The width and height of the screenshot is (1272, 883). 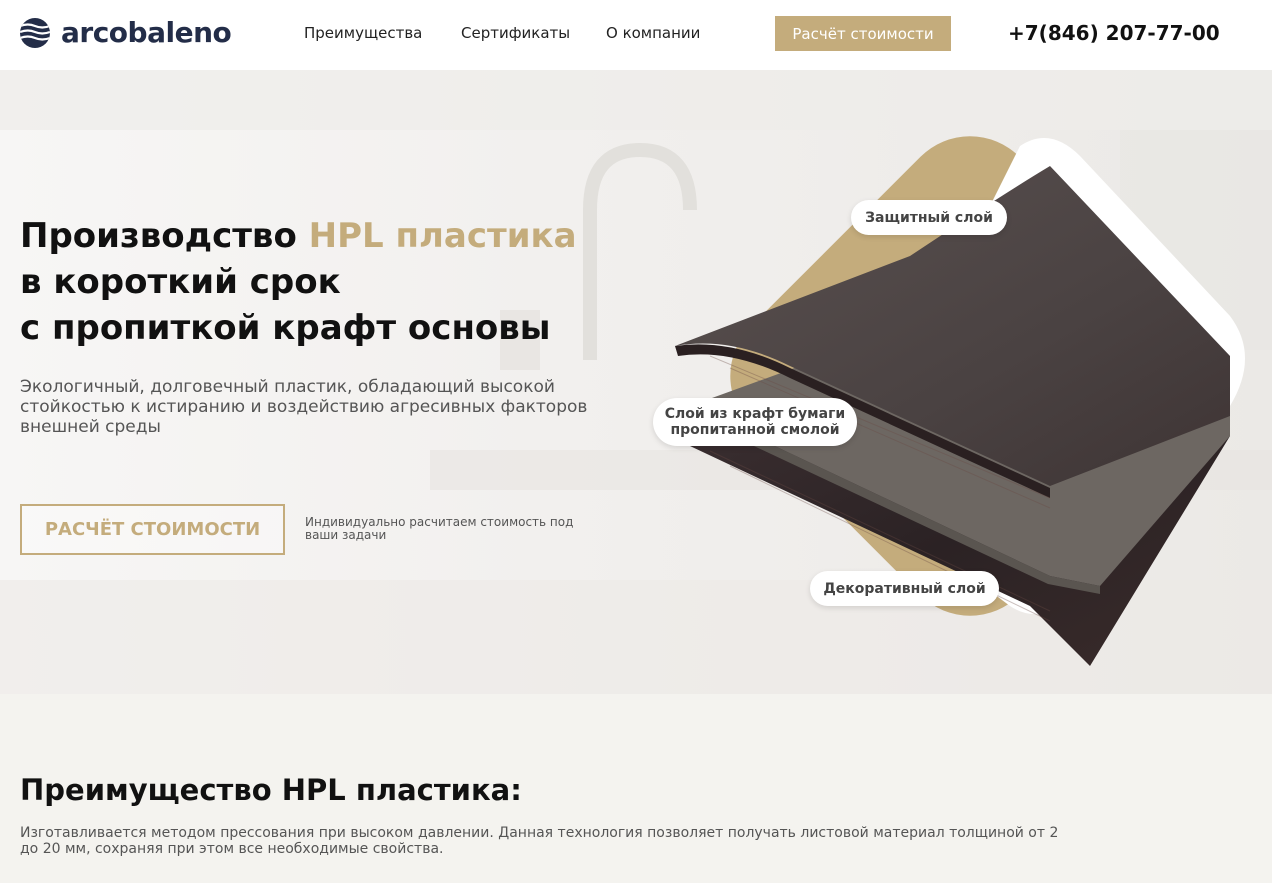 What do you see at coordinates (442, 236) in the screenshot?
I see `hero-title-accent: HPL пластика` at bounding box center [442, 236].